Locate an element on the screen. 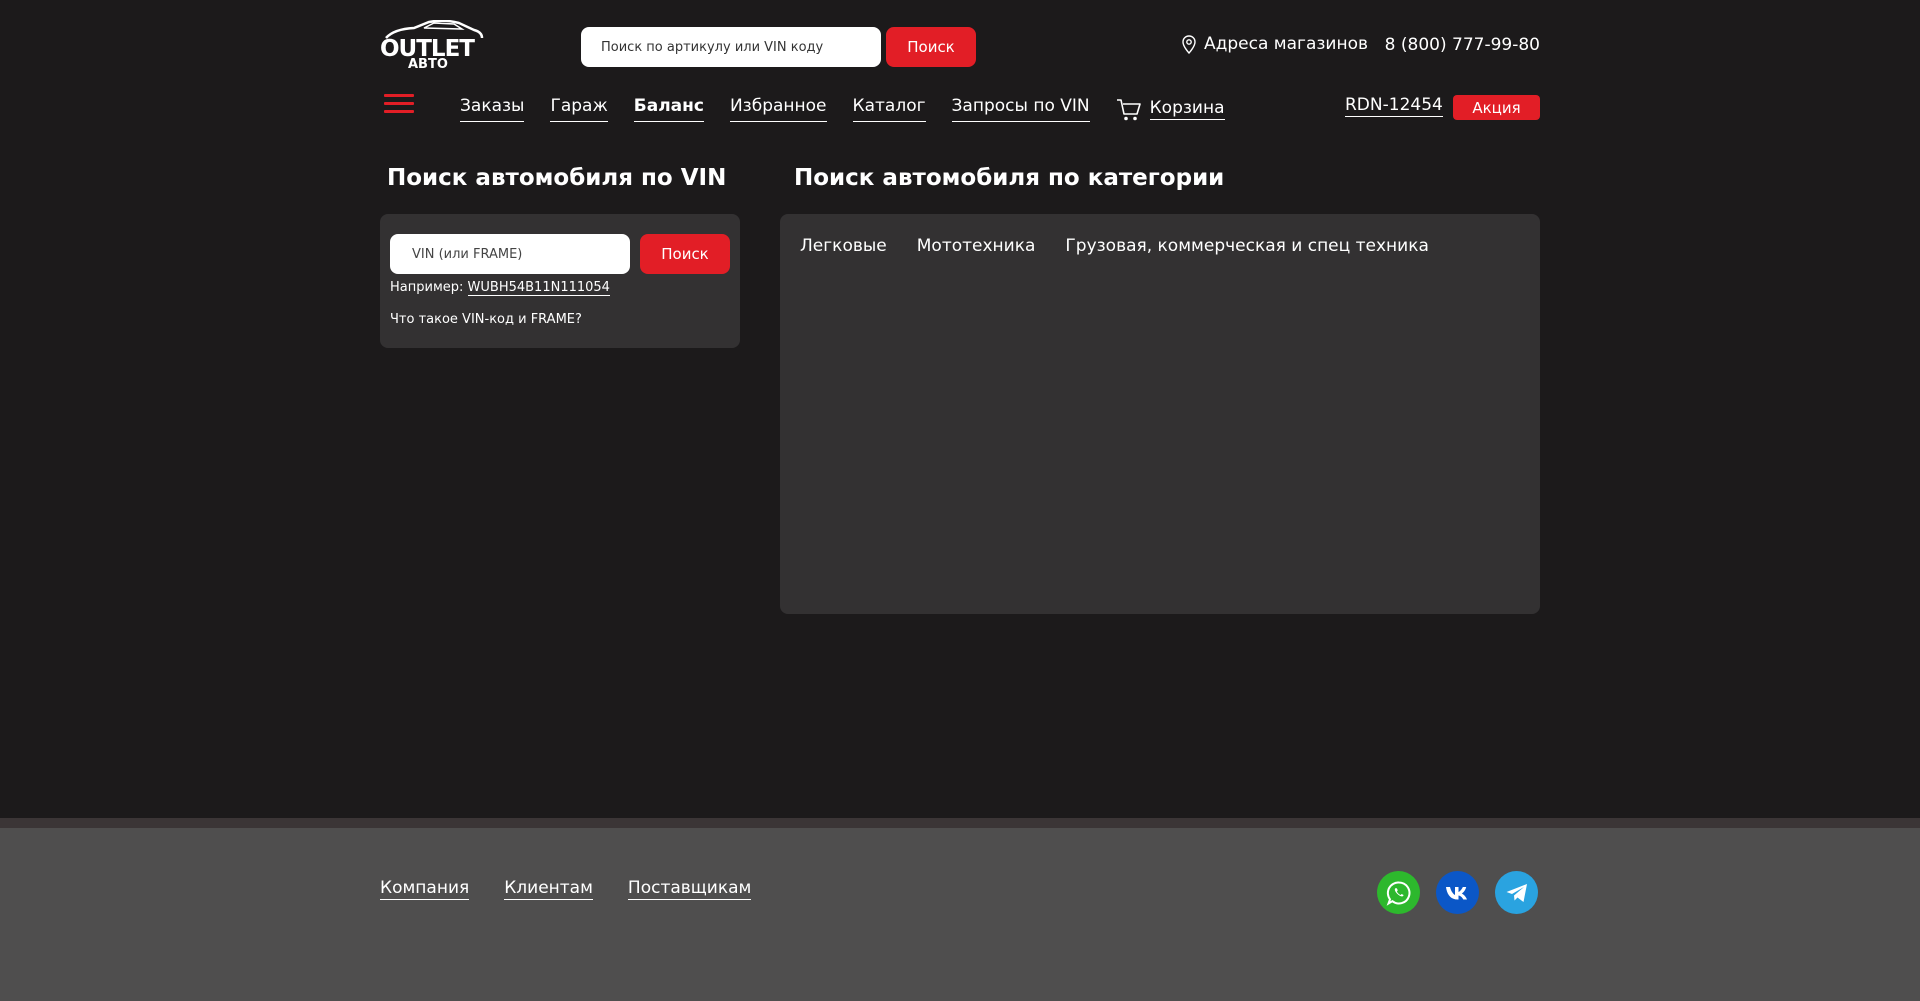  footer-divider is located at coordinates (960, 823).